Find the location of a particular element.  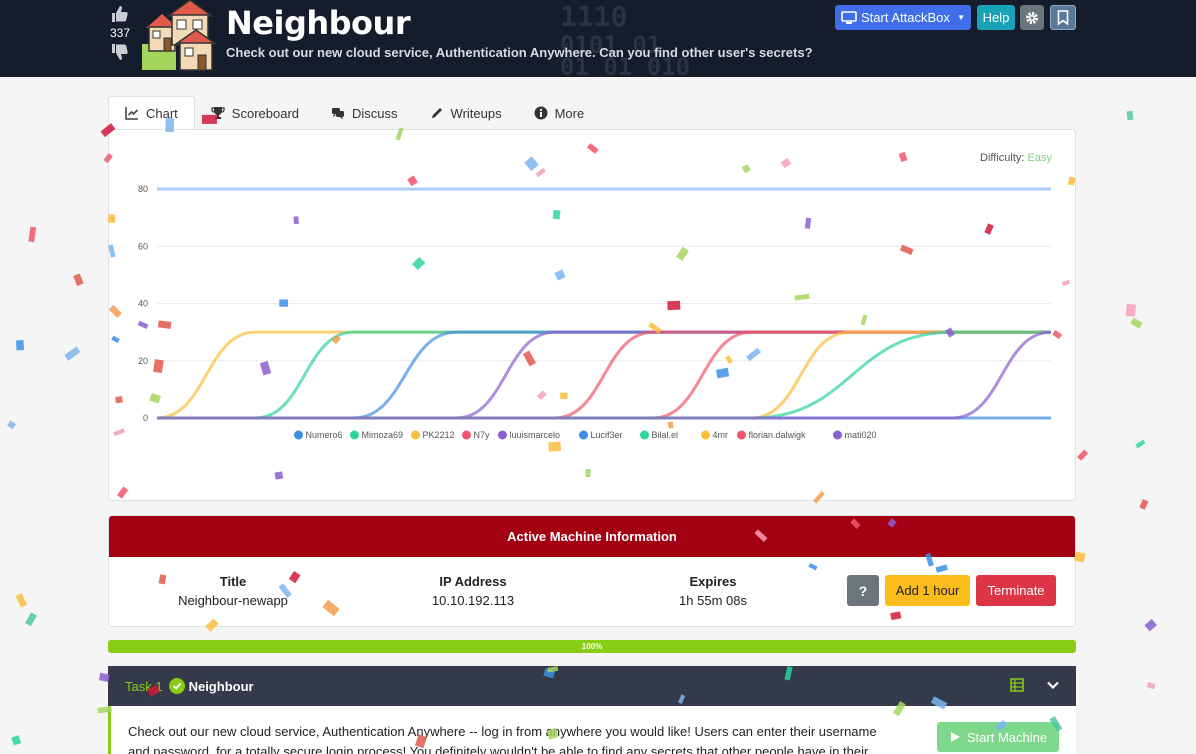

bookmark-button is located at coordinates (1063, 17).